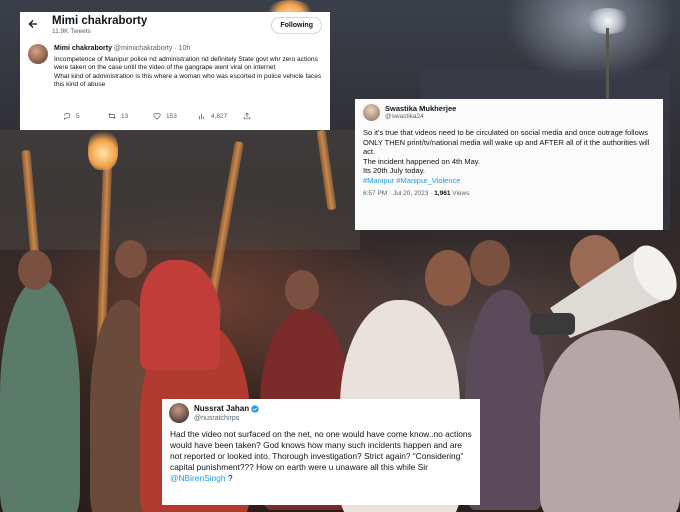 This screenshot has width=680, height=512. I want to click on author-name: Nussrat Jahan, so click(221, 409).